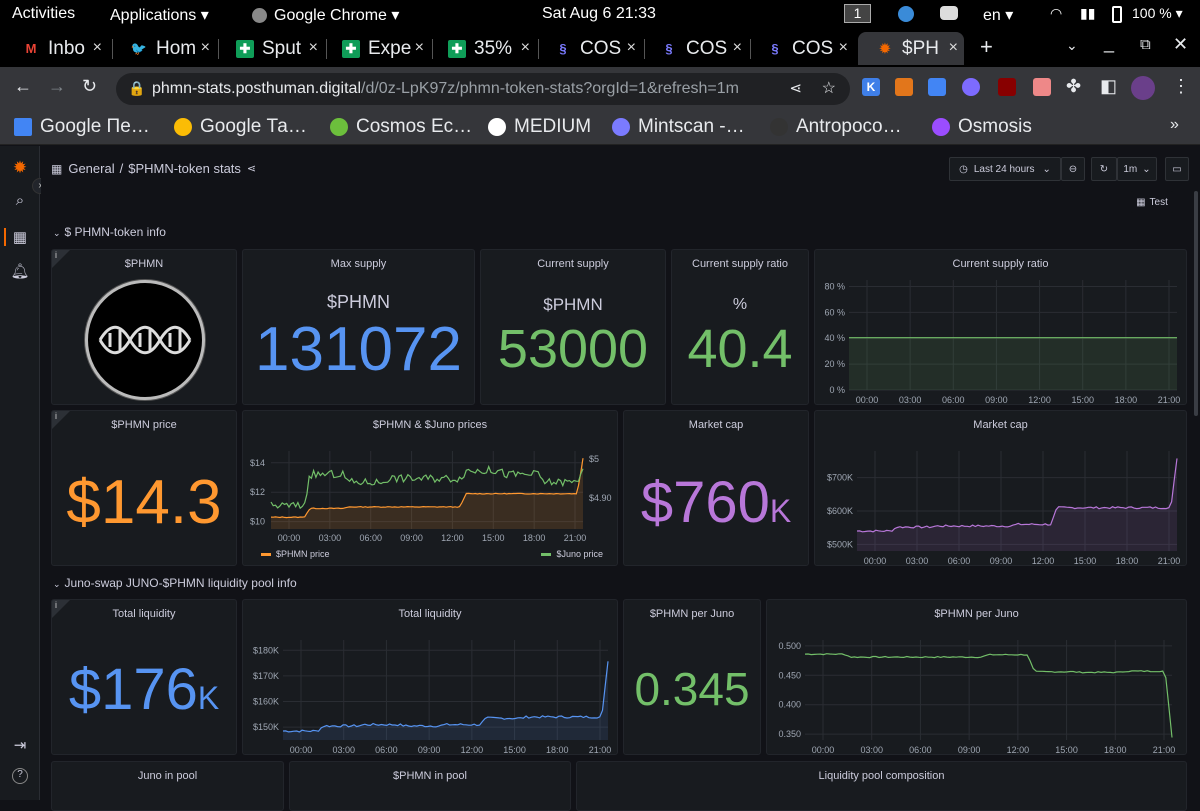  Describe the element at coordinates (1164, 750) in the screenshot. I see `x-tick-label: 21:00` at that location.